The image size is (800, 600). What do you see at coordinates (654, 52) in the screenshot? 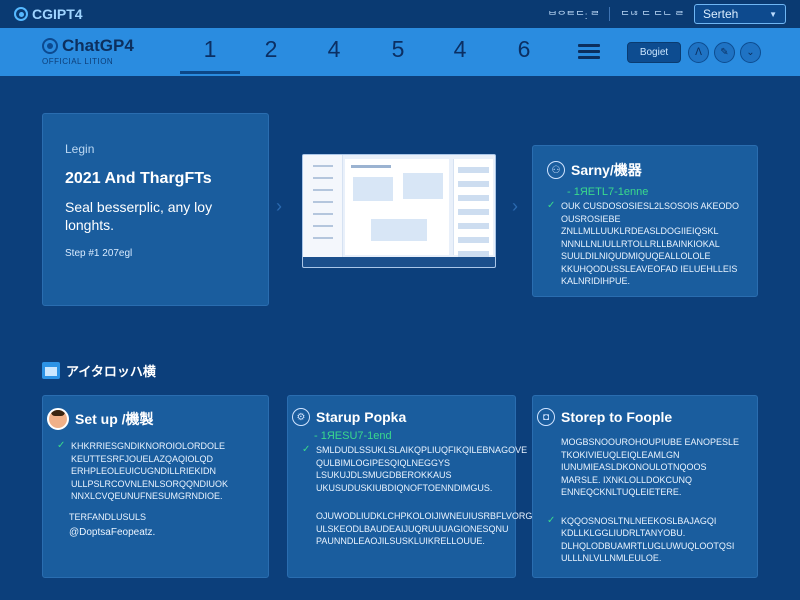
I see `login-button: Bogiet` at bounding box center [654, 52].